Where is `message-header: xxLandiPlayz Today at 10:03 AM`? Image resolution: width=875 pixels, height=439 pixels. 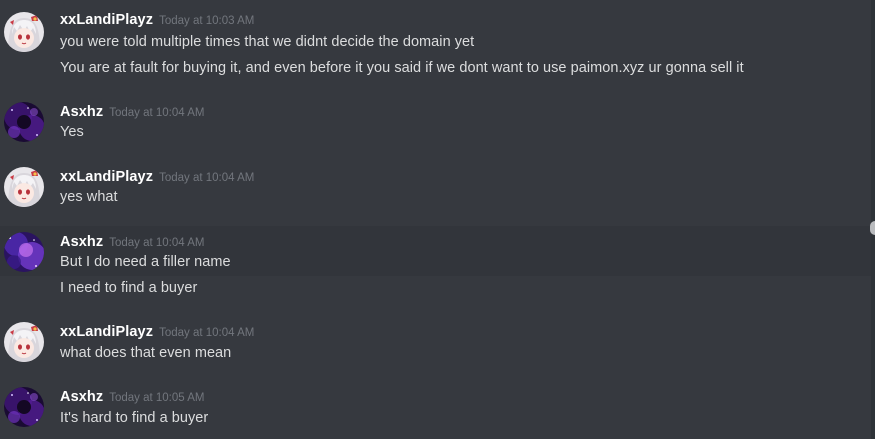 message-header: xxLandiPlayz Today at 10:03 AM is located at coordinates (157, 20).